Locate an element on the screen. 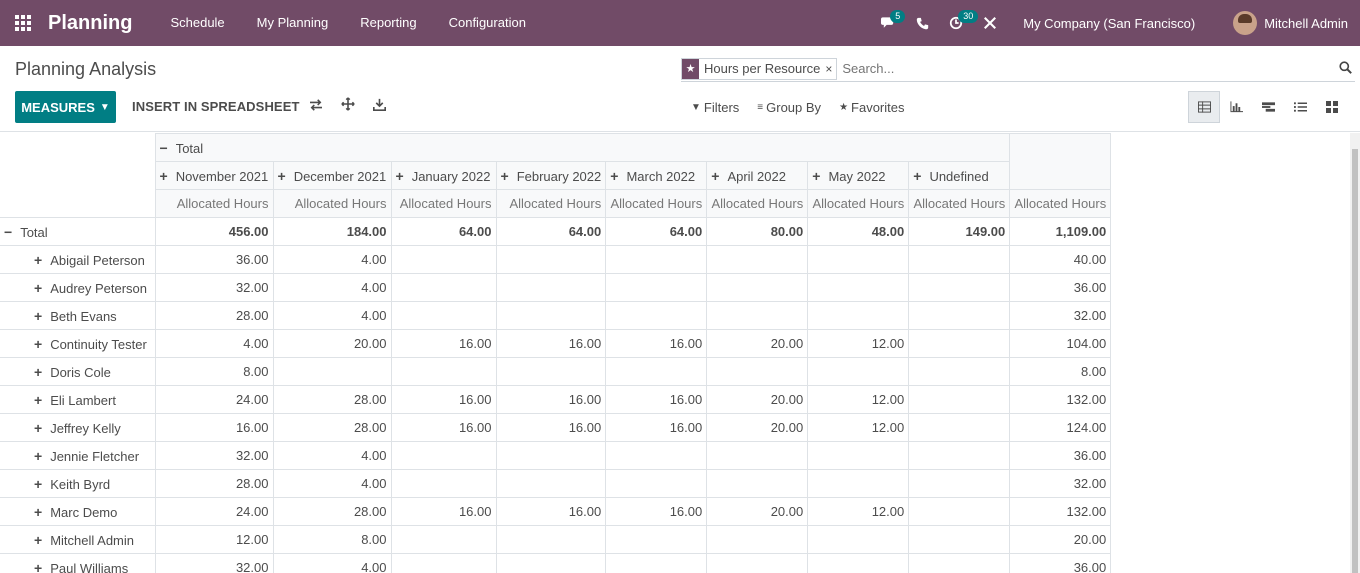  search-facet: ★ Hours per Resource × is located at coordinates (759, 68).